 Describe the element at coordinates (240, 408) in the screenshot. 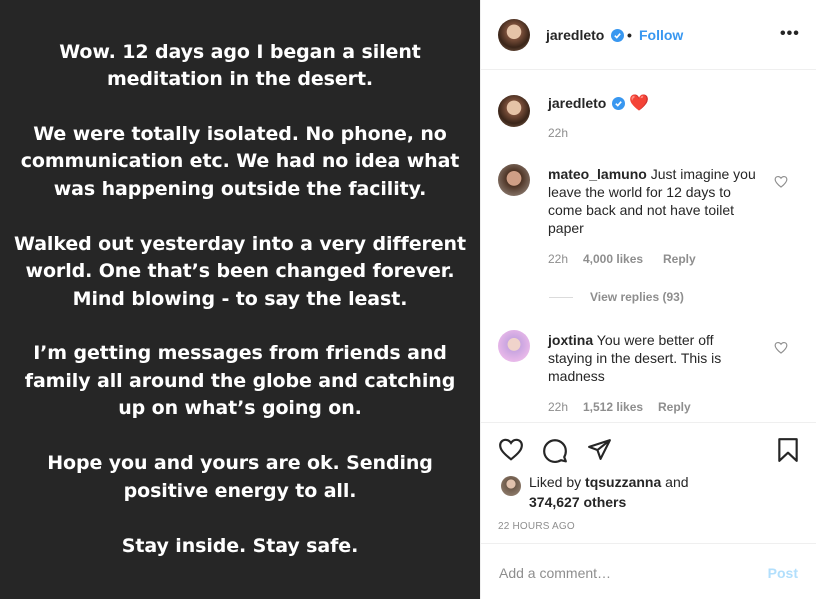

I see `image-text-line: up on what’s going on.` at that location.